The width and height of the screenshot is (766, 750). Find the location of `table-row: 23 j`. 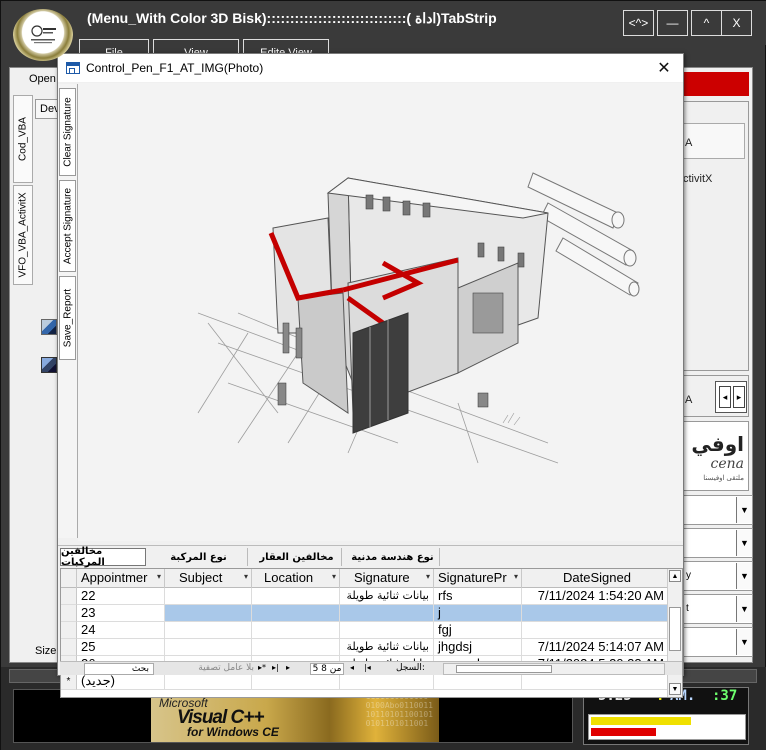

table-row: 23 j is located at coordinates (365, 613).